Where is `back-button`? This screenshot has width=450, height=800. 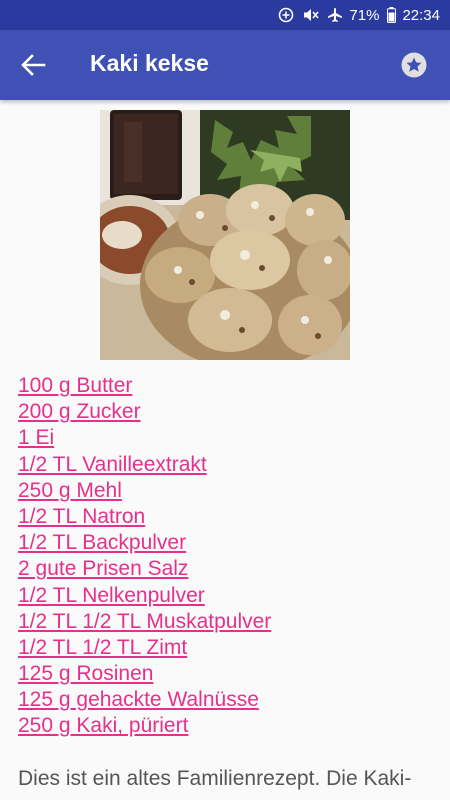 back-button is located at coordinates (33, 65).